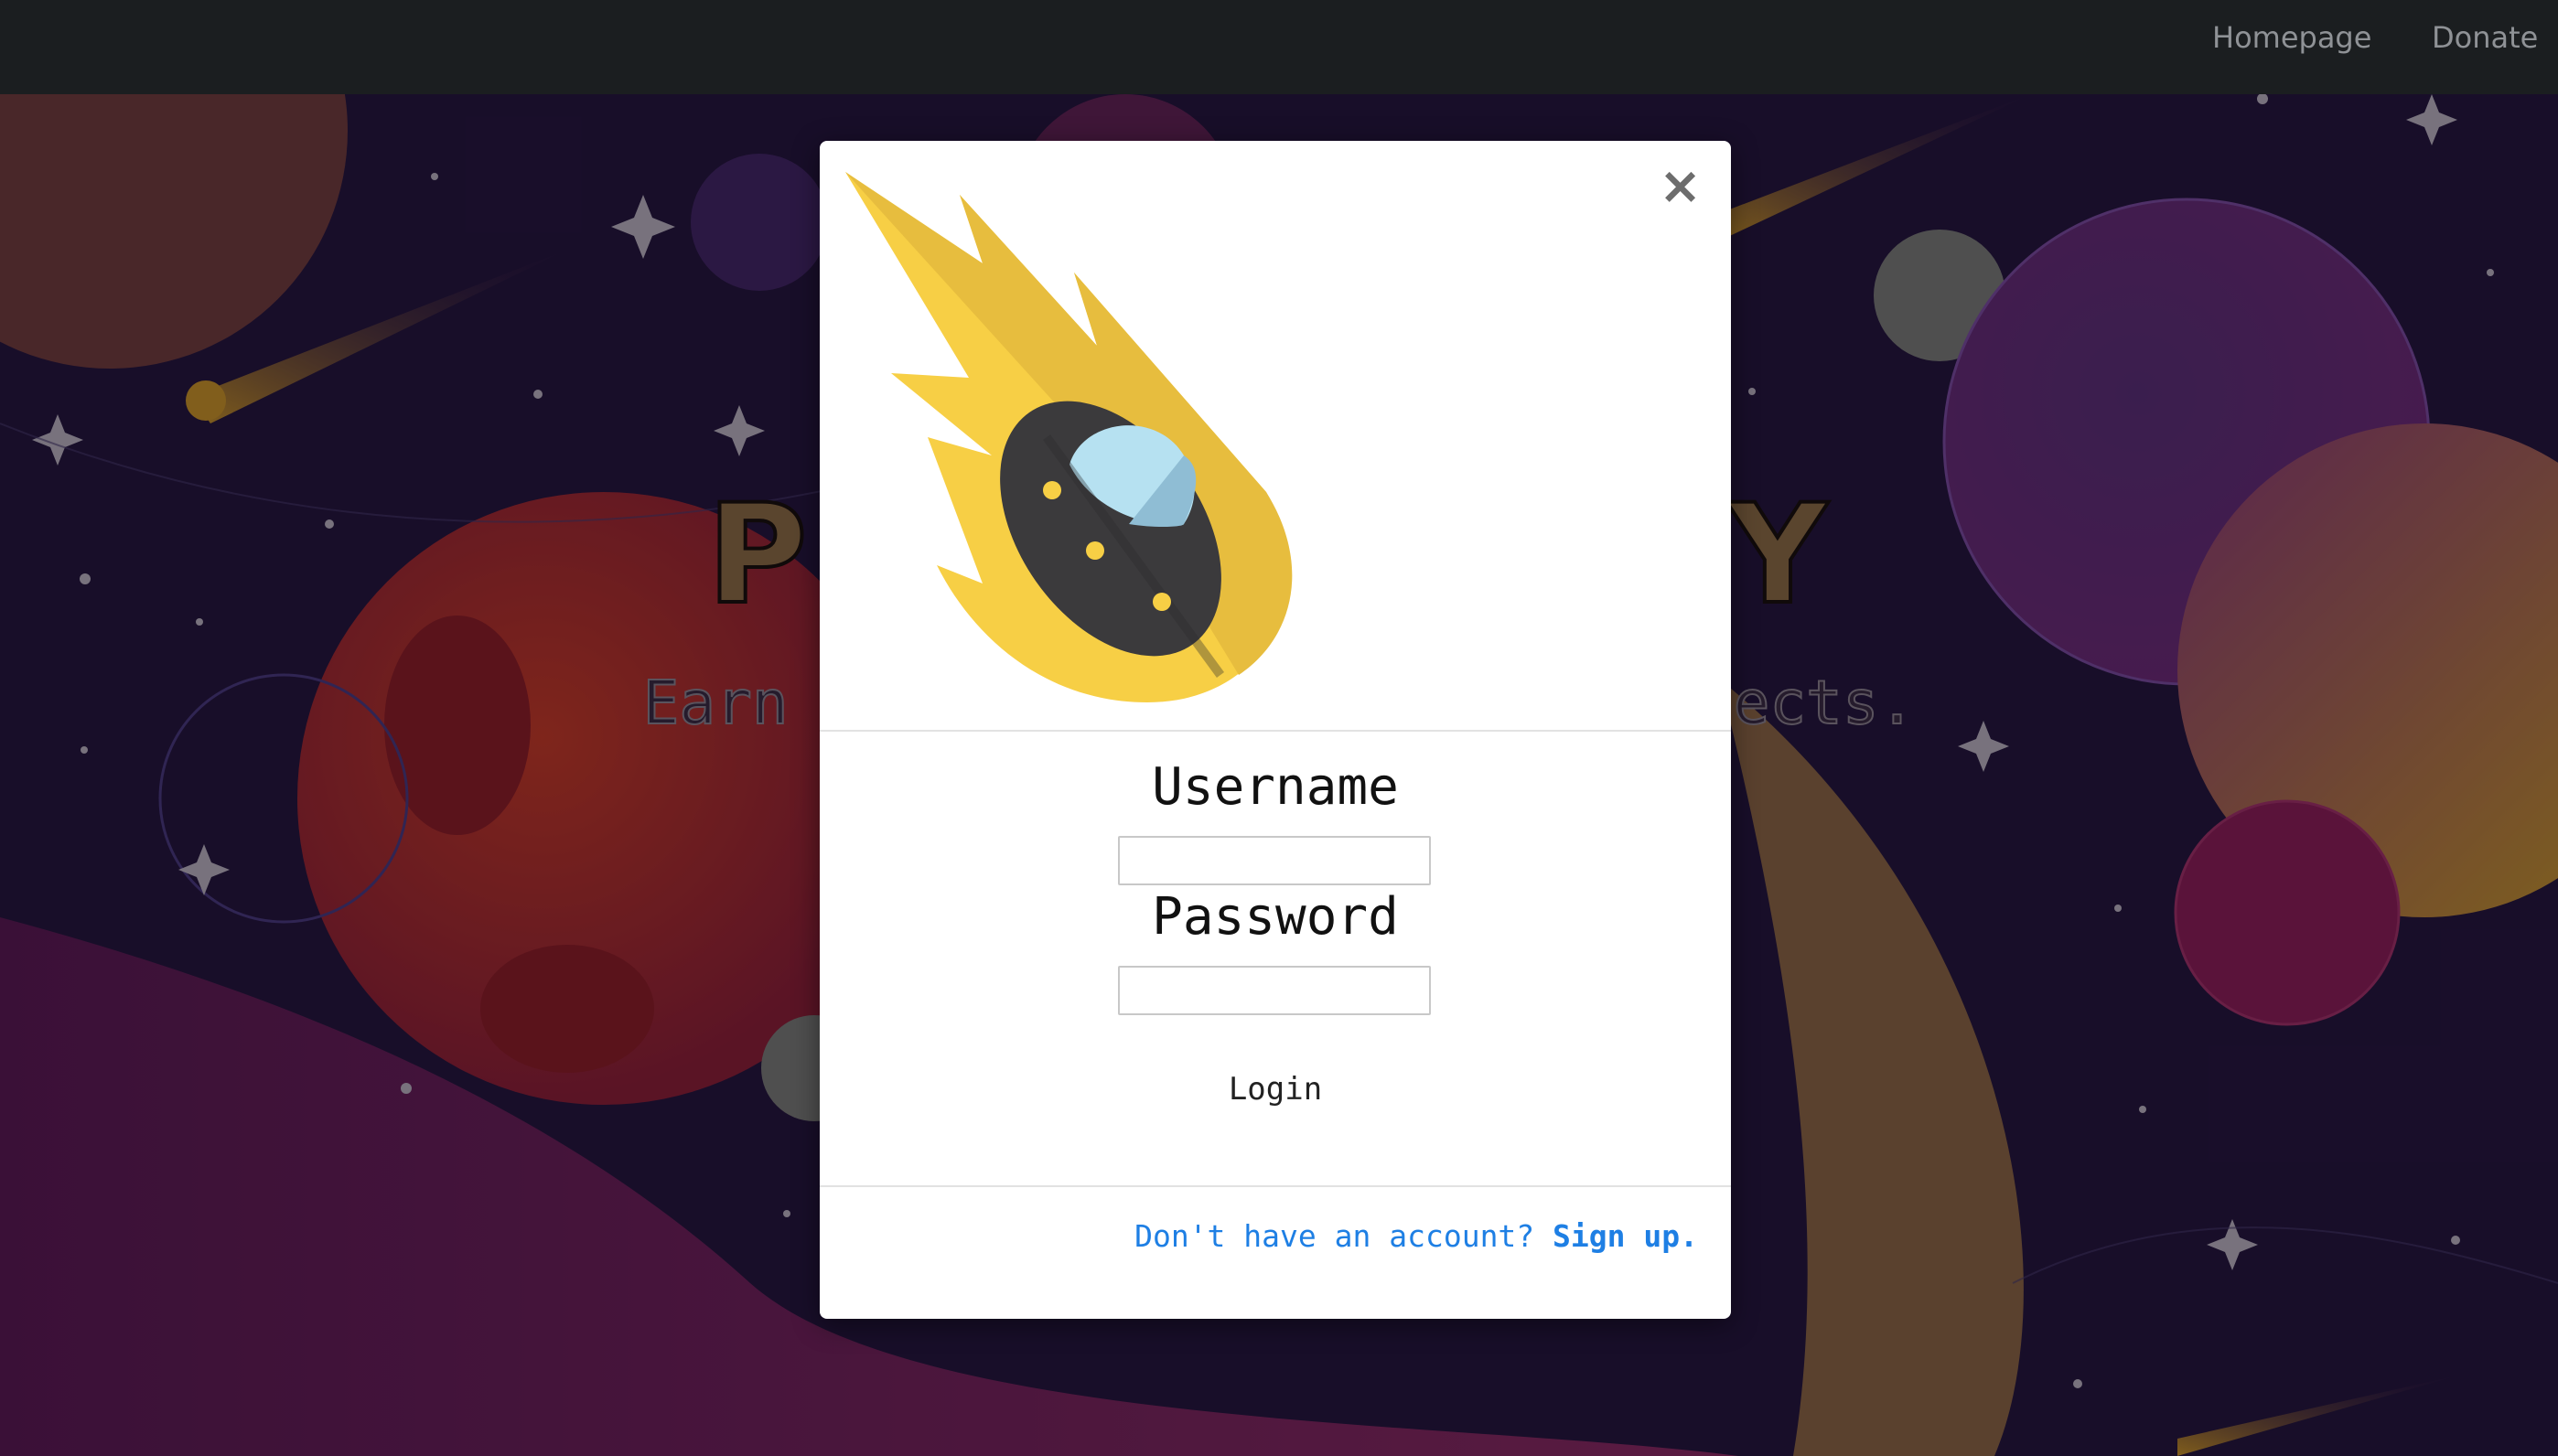 The width and height of the screenshot is (2558, 1456). What do you see at coordinates (1680, 186) in the screenshot?
I see `close-icon: ×` at bounding box center [1680, 186].